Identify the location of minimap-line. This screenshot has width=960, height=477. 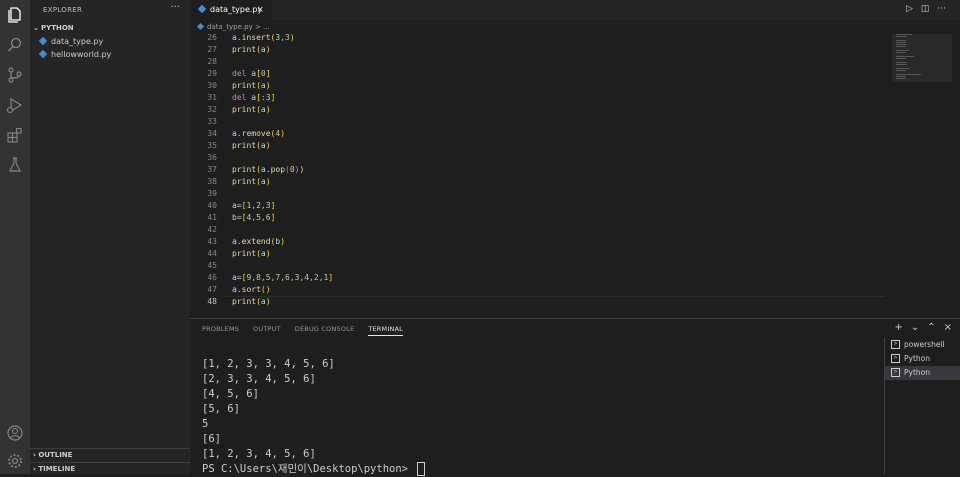
(901, 78).